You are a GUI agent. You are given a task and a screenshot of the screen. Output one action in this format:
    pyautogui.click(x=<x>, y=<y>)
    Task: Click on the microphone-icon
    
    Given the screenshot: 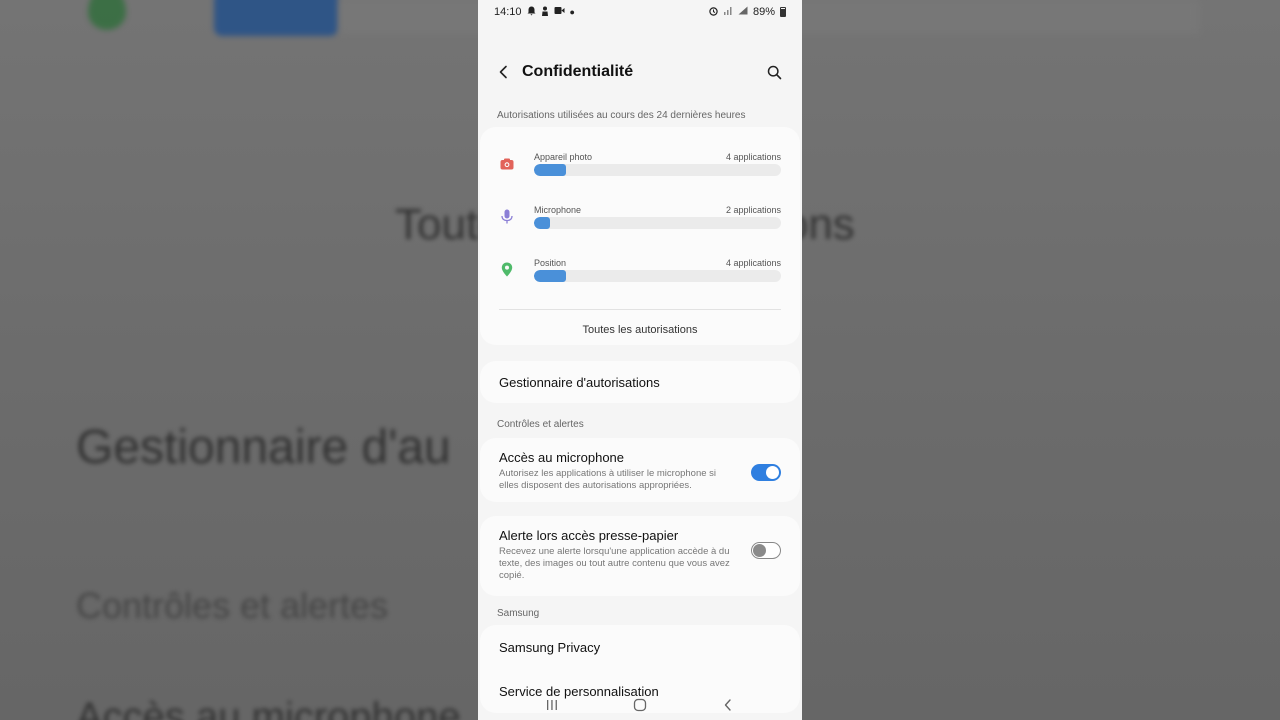 What is the action you would take?
    pyautogui.click(x=507, y=217)
    